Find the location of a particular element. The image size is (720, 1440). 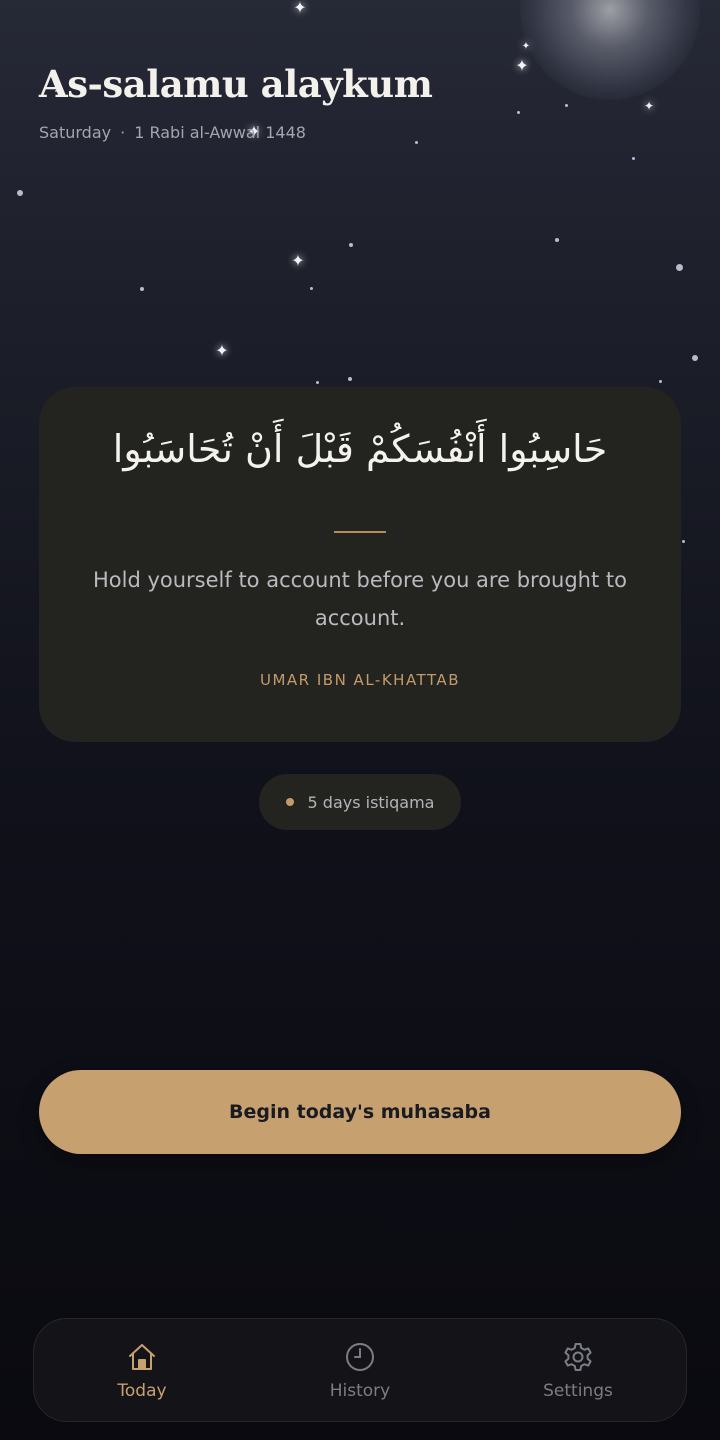

bottom-nav: Today History Settings is located at coordinates (360, 1370).